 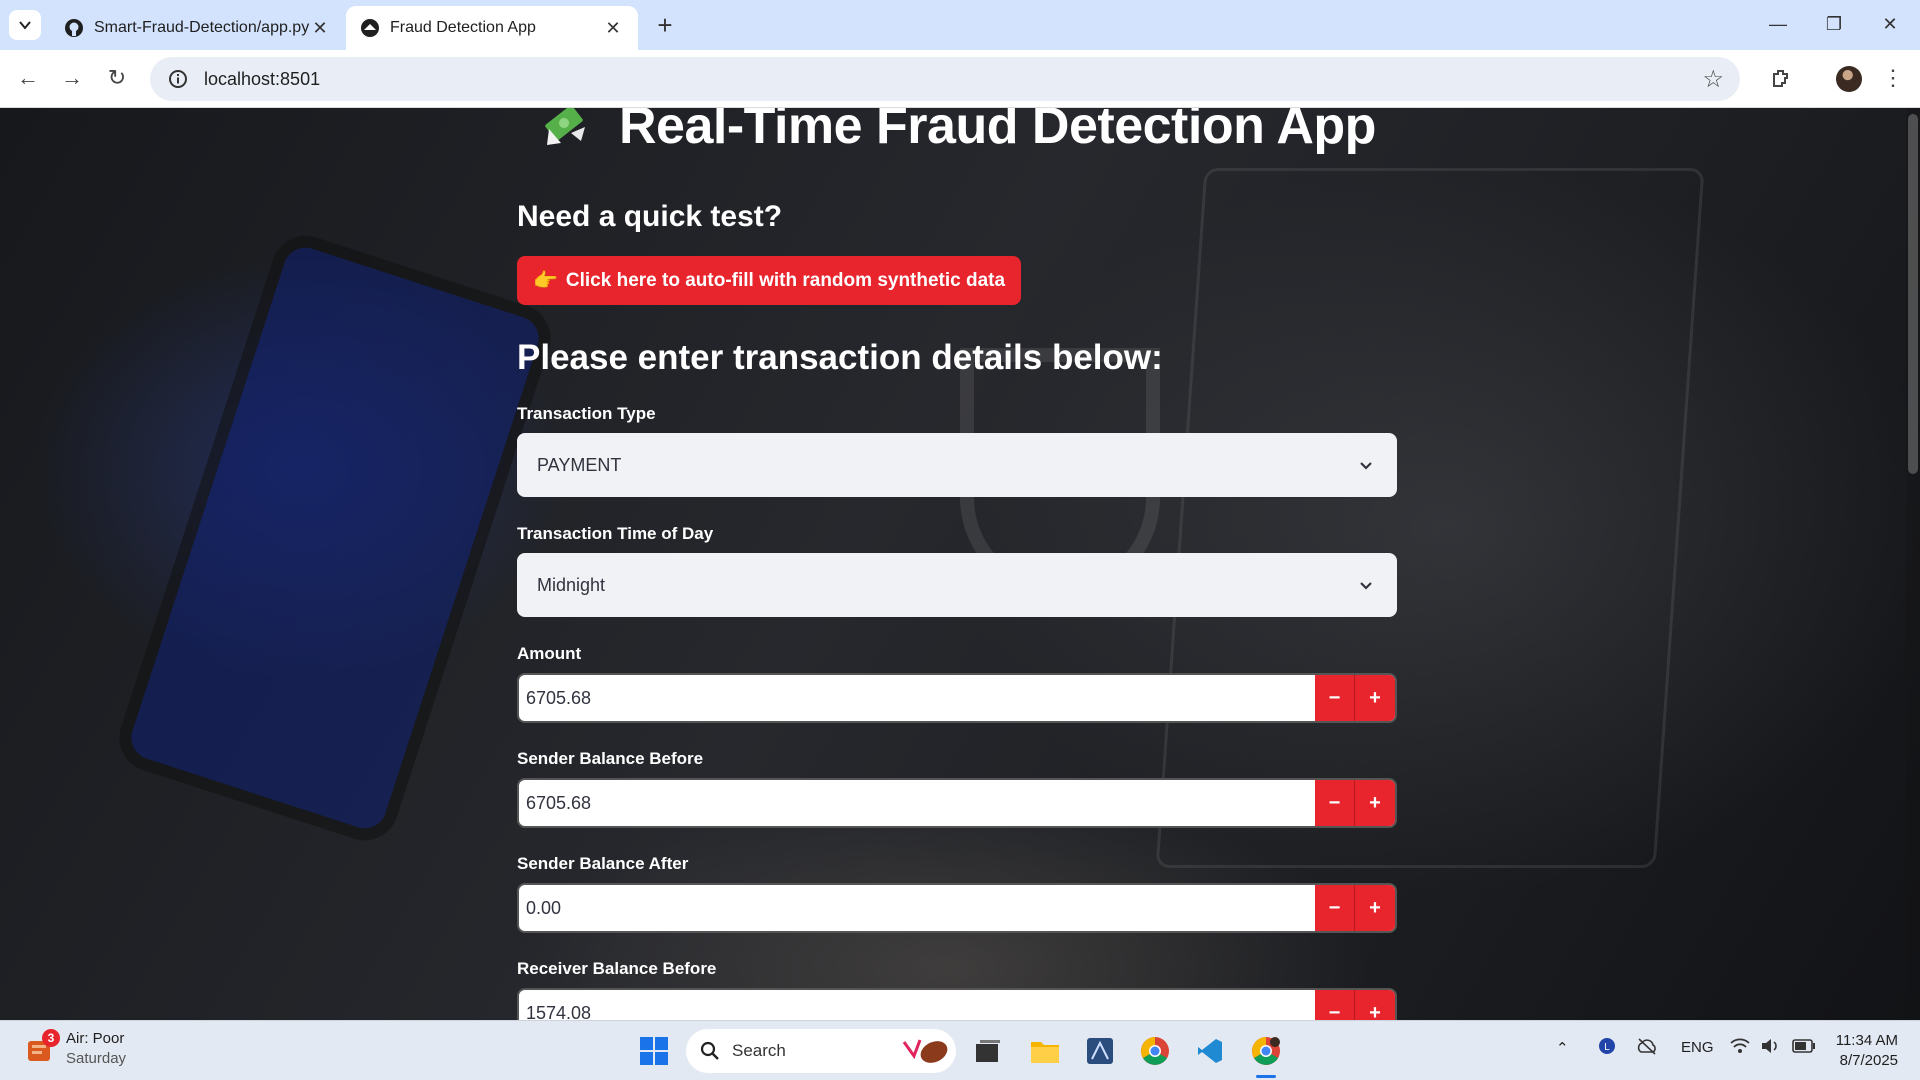 I want to click on svg-text: L, so click(x=1607, y=1047).